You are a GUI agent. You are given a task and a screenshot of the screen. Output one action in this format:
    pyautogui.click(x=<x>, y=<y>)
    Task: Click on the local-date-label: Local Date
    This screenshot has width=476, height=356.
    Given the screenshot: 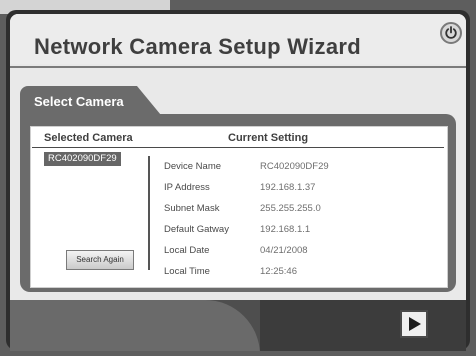 What is the action you would take?
    pyautogui.click(x=187, y=250)
    